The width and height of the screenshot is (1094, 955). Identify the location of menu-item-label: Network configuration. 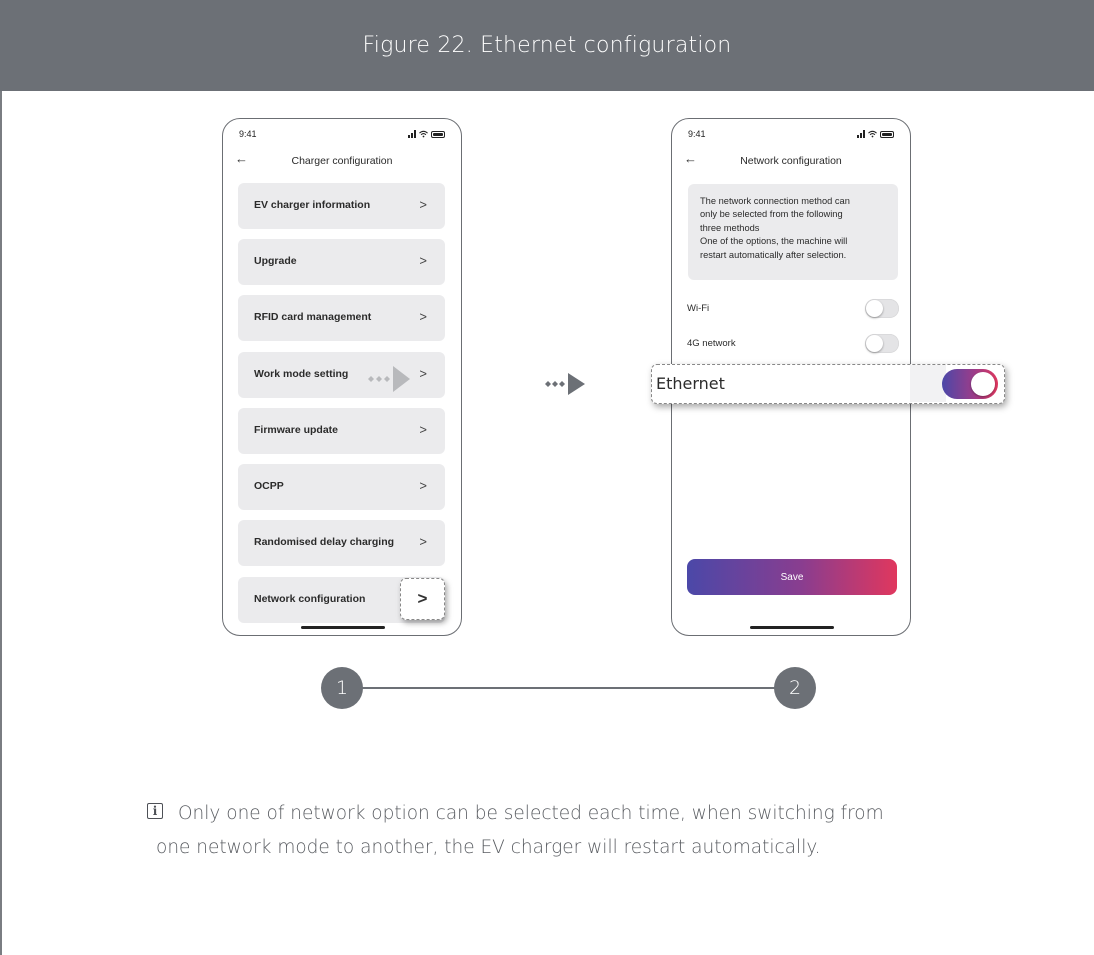
(310, 599).